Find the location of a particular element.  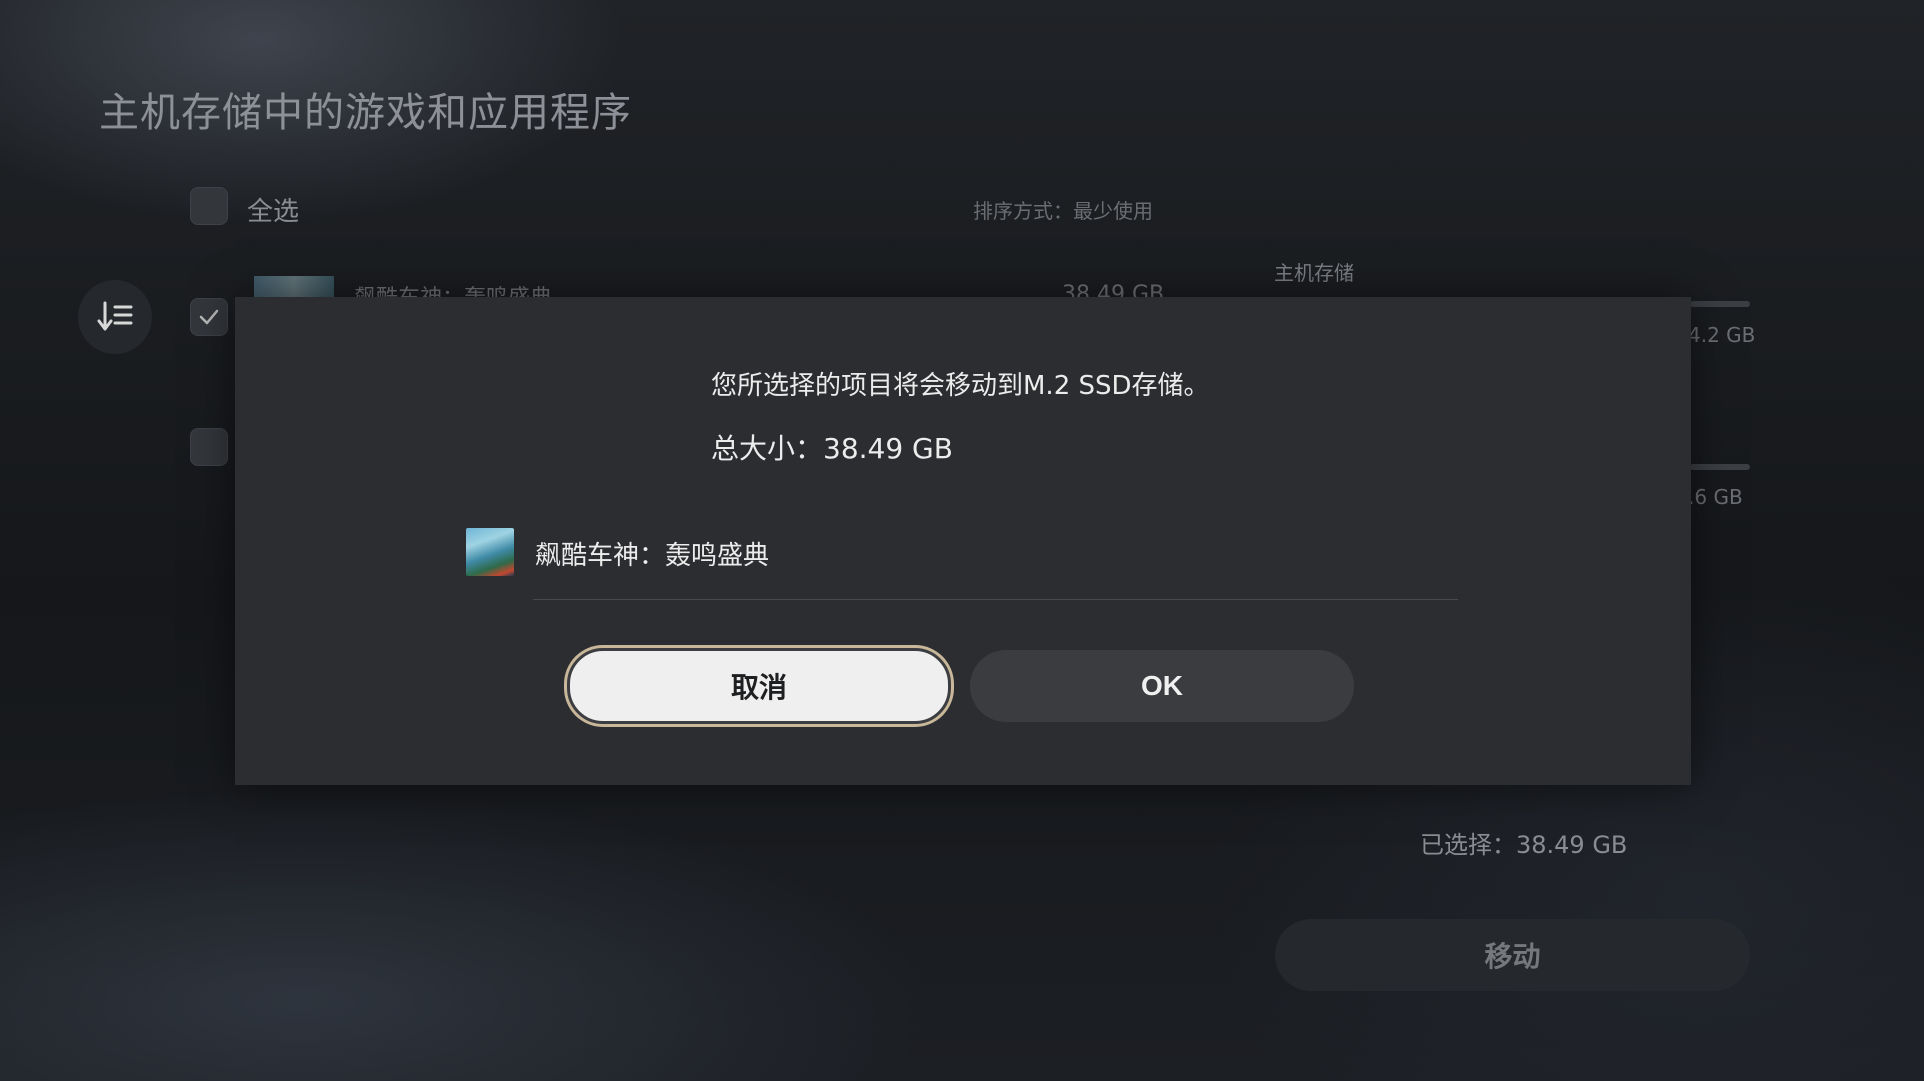

storage-bar-size-2: .6 GB is located at coordinates (1715, 497).